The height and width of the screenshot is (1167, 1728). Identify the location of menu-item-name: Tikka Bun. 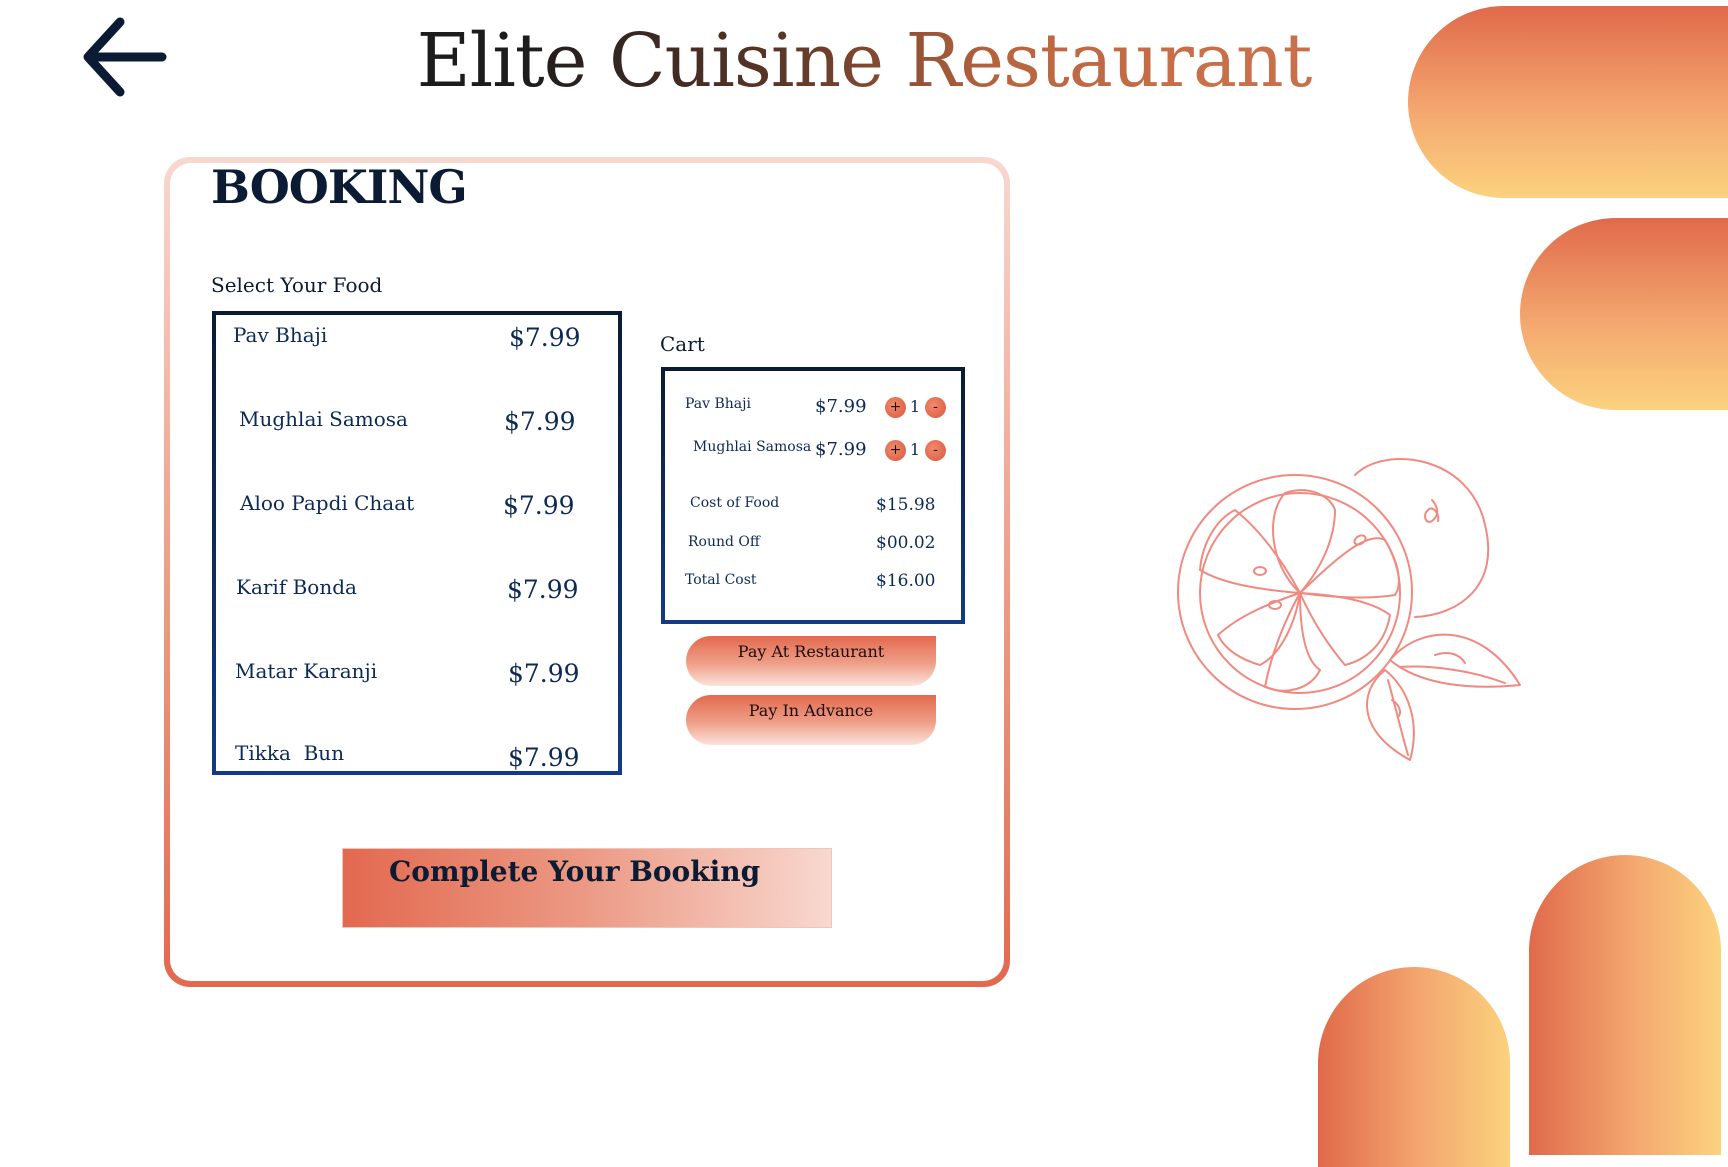
(290, 753).